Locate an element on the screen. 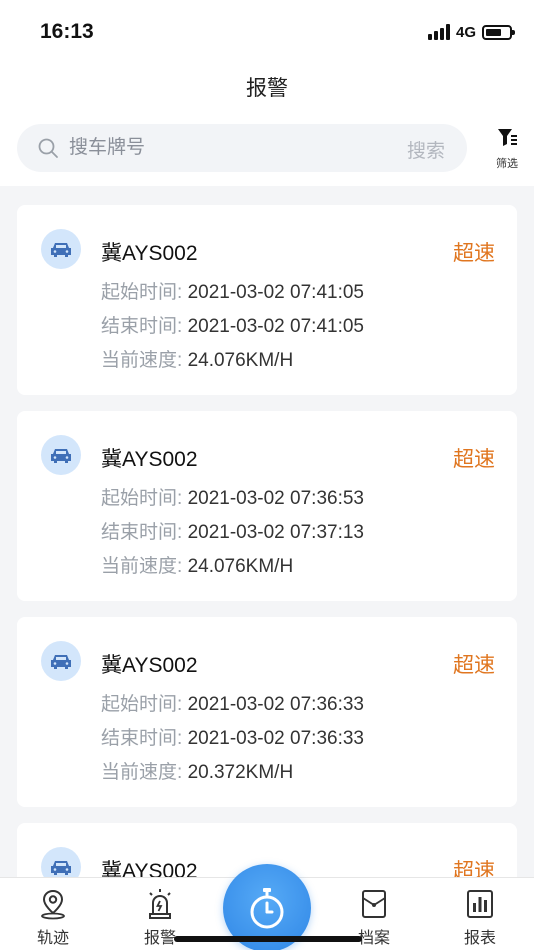 This screenshot has height=950, width=534. tab-track: 轨迹 is located at coordinates (53, 918).